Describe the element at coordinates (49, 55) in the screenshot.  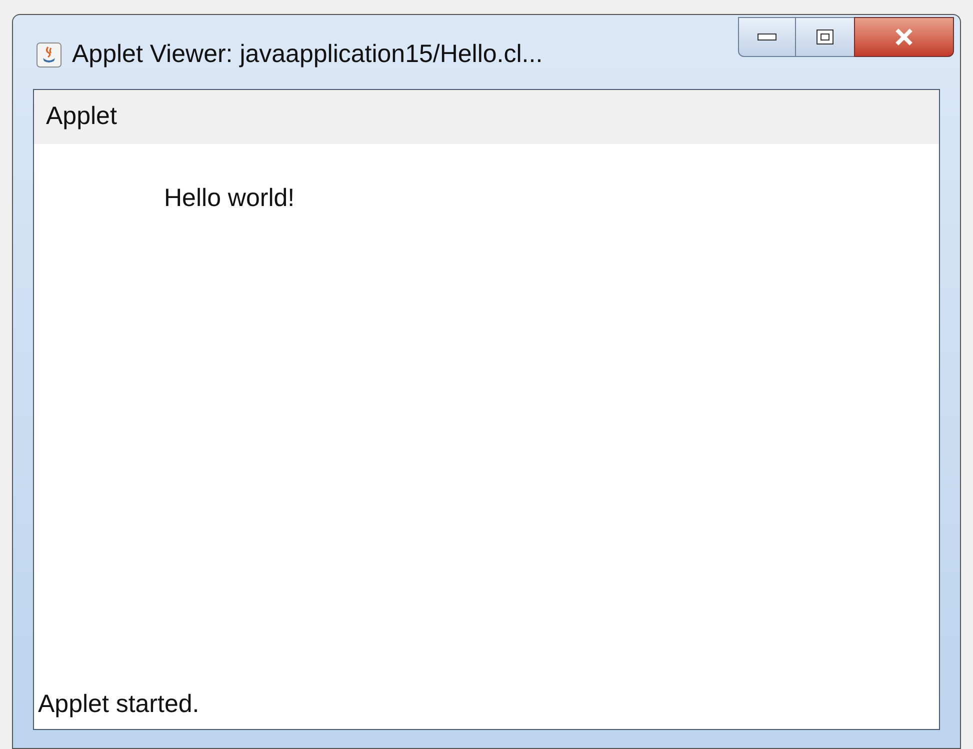
I see `java-cup-icon` at that location.